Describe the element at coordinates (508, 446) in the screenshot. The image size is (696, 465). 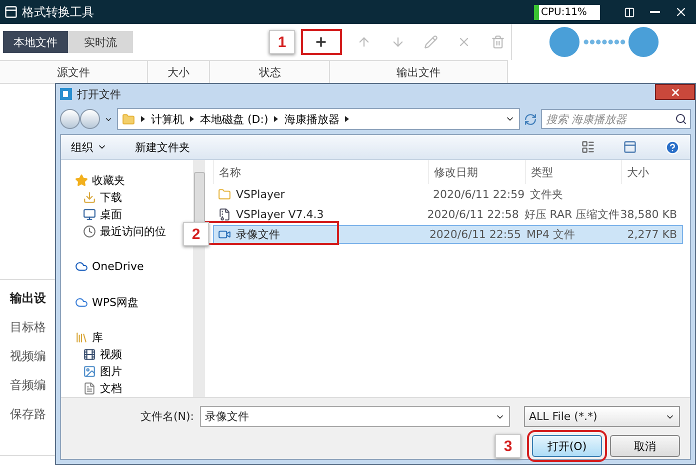
I see `step-badge: 3` at that location.